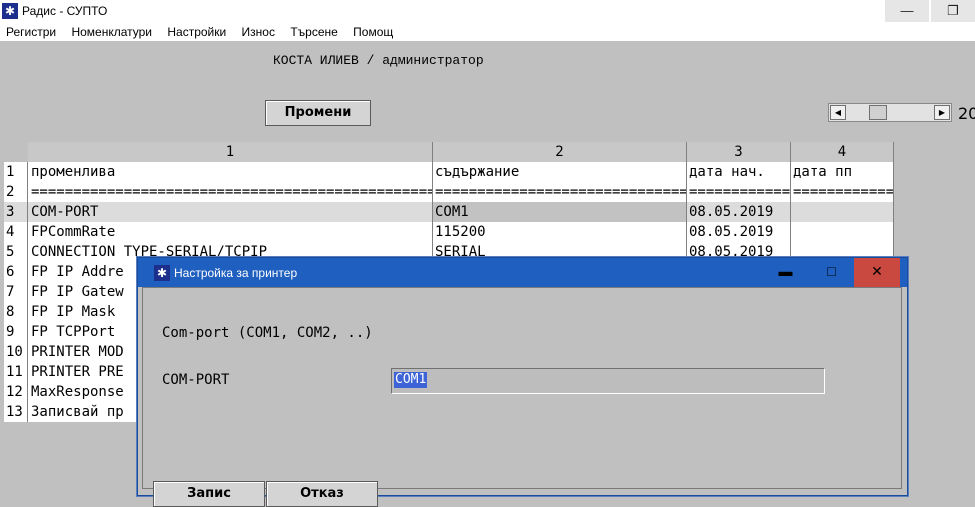 The width and height of the screenshot is (975, 507). I want to click on row-number: 6, so click(16, 272).